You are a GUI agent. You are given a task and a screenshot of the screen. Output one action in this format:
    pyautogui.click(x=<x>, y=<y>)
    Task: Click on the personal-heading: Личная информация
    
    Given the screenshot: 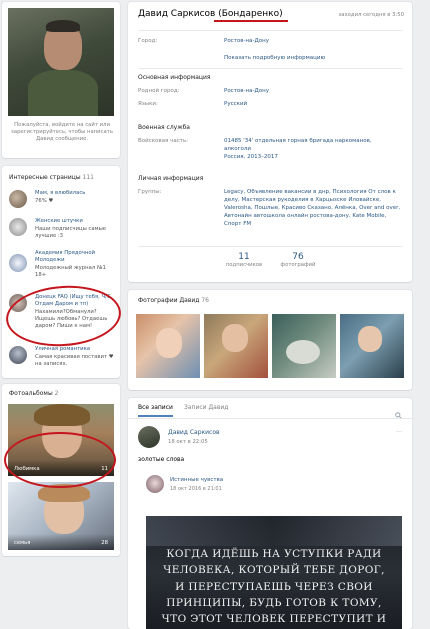 What is the action you would take?
    pyautogui.click(x=171, y=178)
    